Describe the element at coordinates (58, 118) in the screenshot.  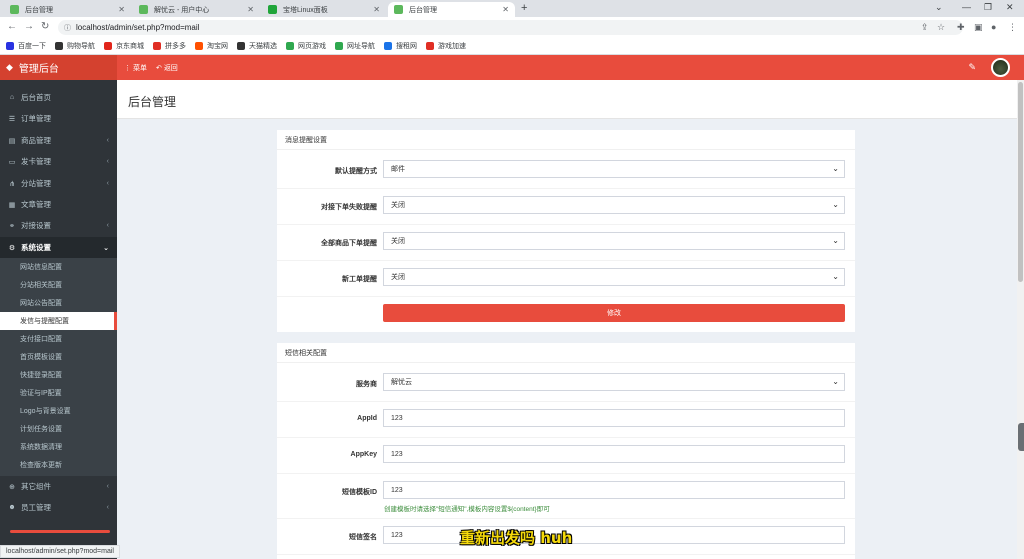
I see `sidebar-item-orders: ☰ 订单管理` at that location.